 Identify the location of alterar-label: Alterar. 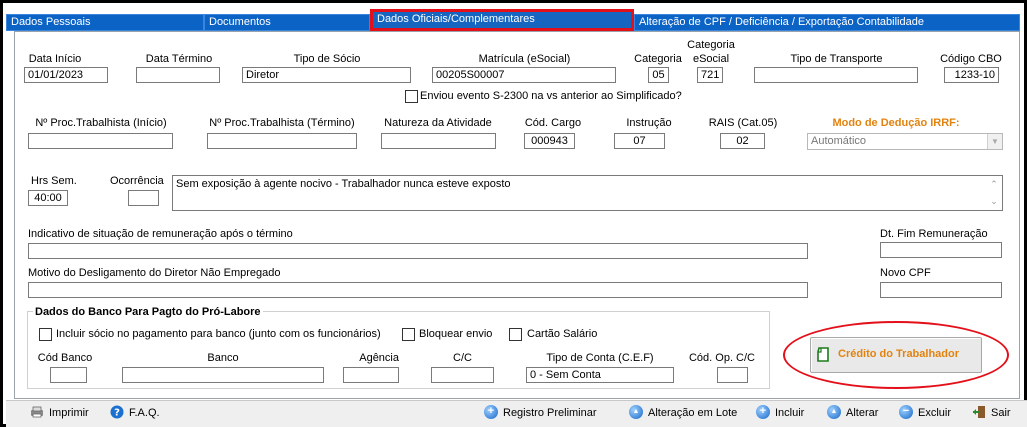
(862, 413).